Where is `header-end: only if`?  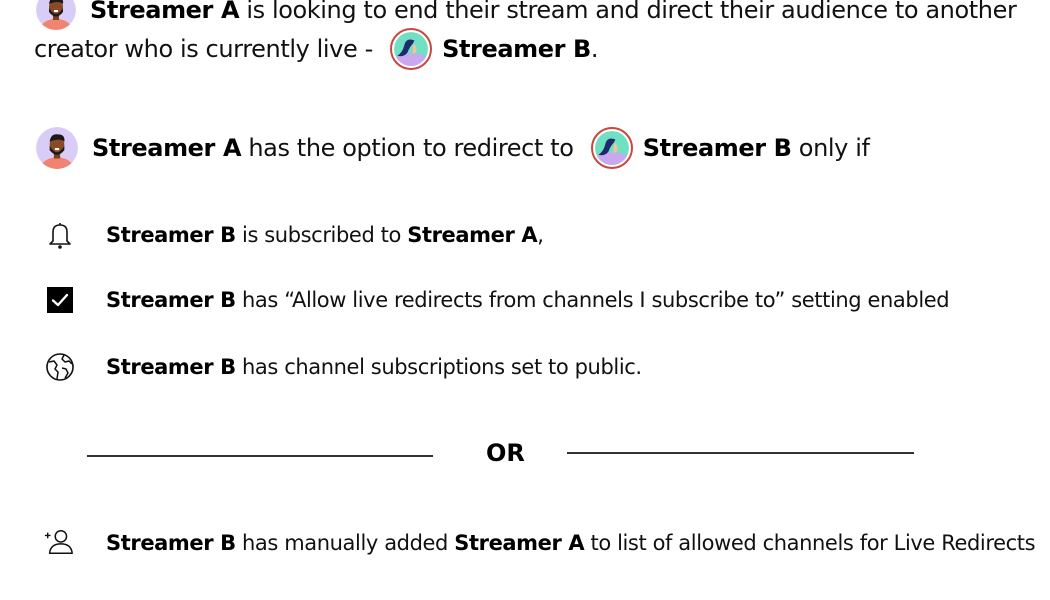
header-end: only if is located at coordinates (830, 148).